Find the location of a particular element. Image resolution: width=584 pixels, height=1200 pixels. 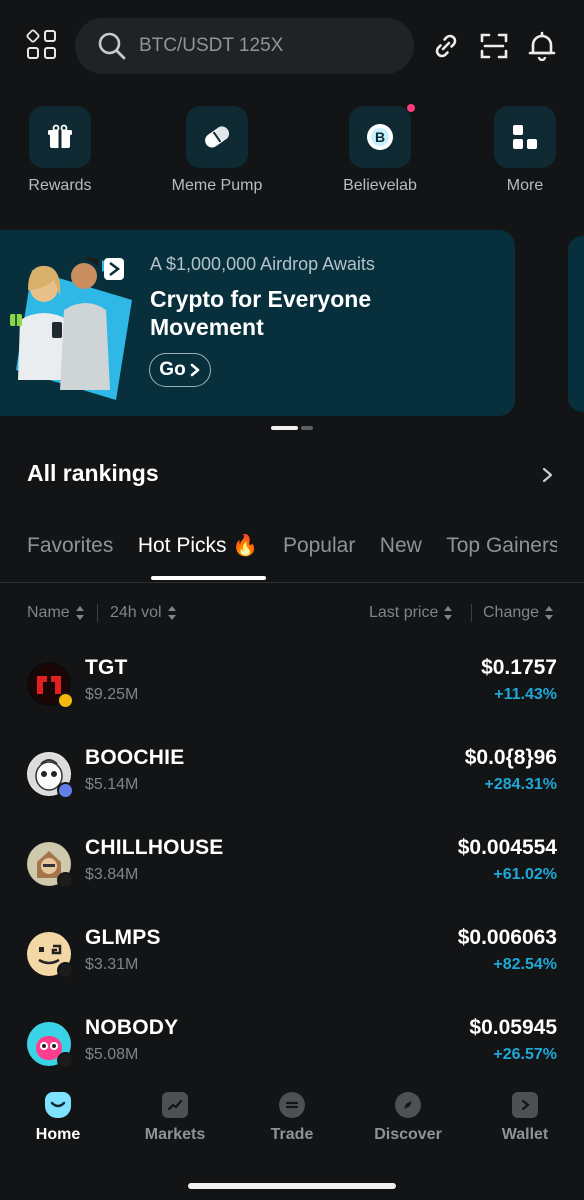

column-change-label: Change is located at coordinates (511, 612).